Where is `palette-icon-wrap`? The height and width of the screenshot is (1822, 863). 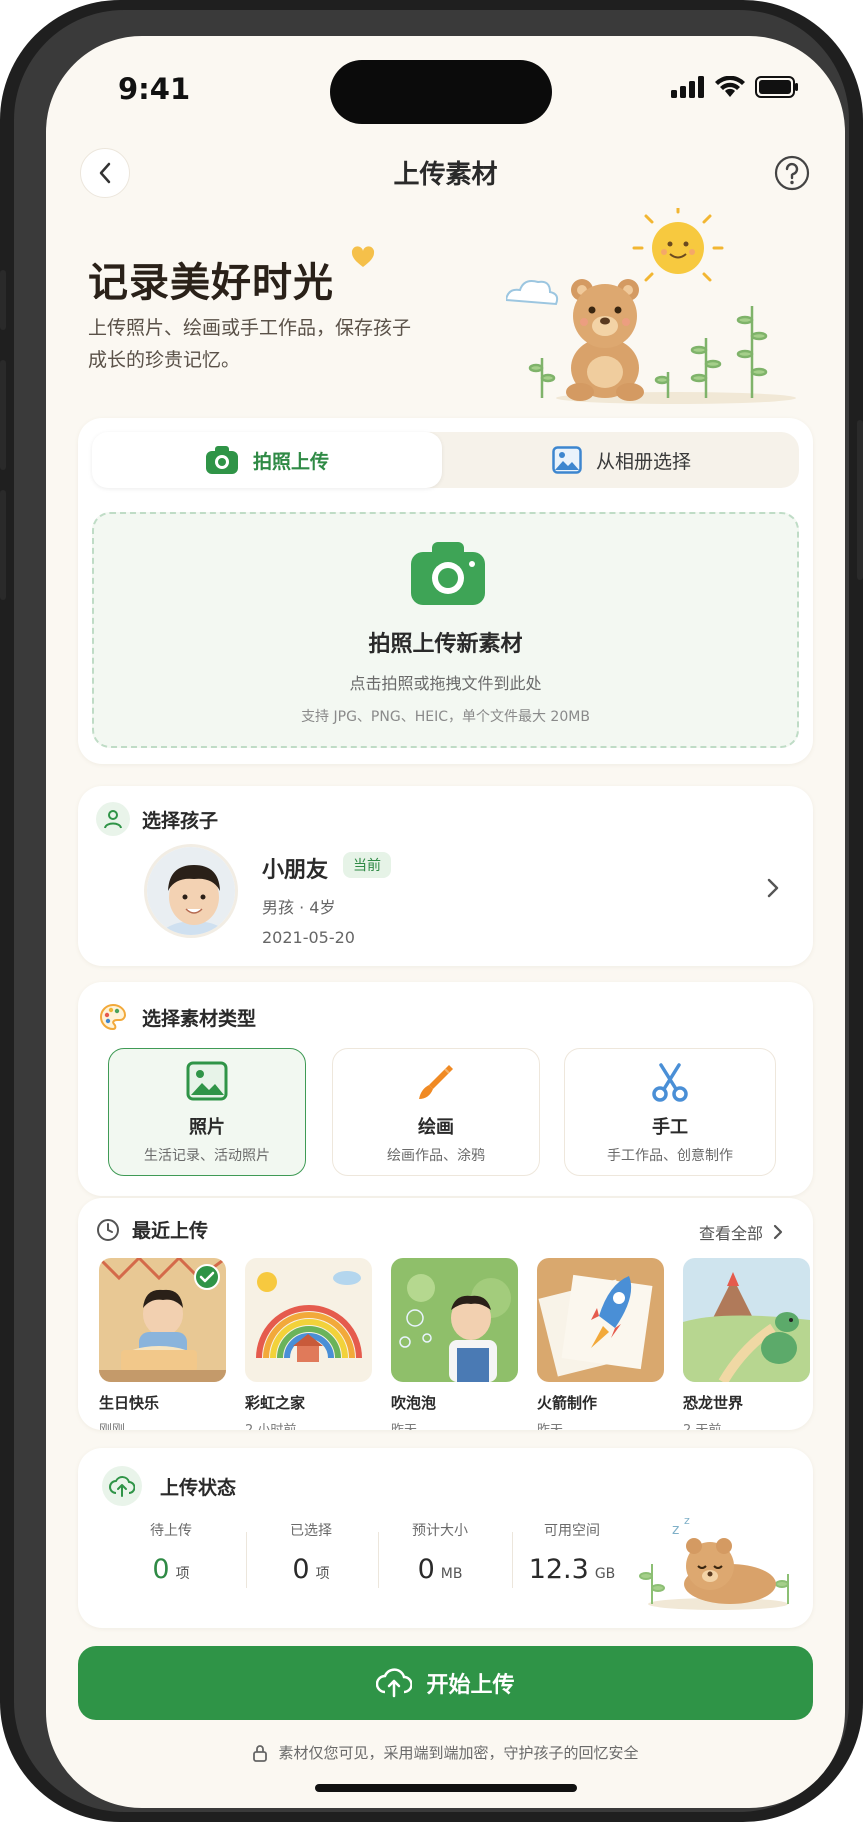 palette-icon-wrap is located at coordinates (113, 1017).